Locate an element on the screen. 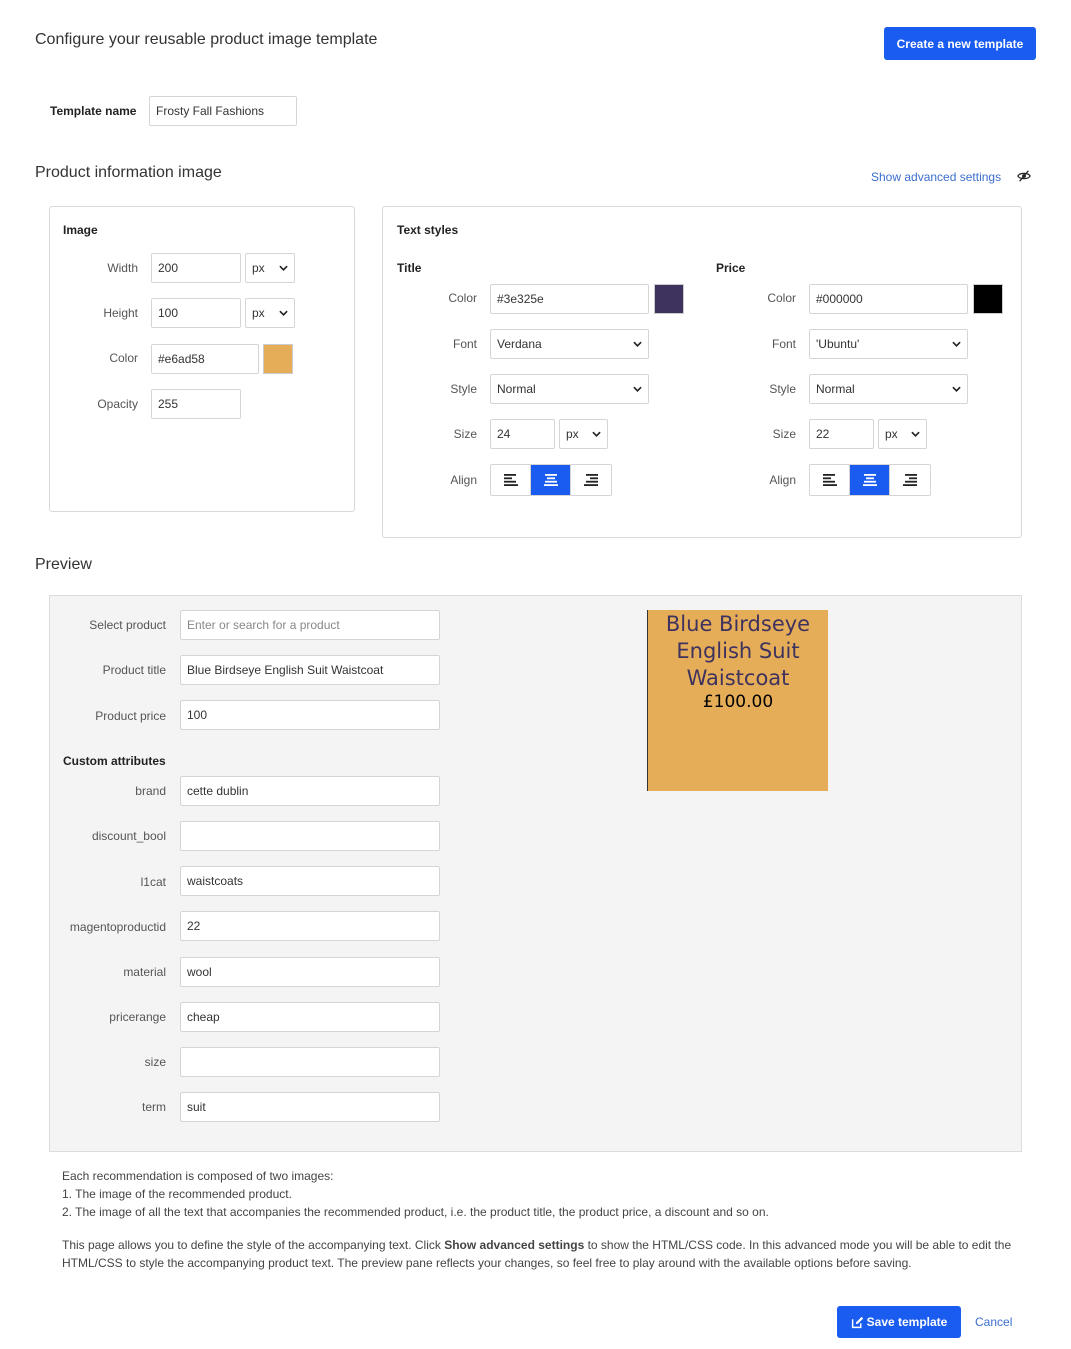 The height and width of the screenshot is (1349, 1071). width-input: 200 is located at coordinates (196, 268).